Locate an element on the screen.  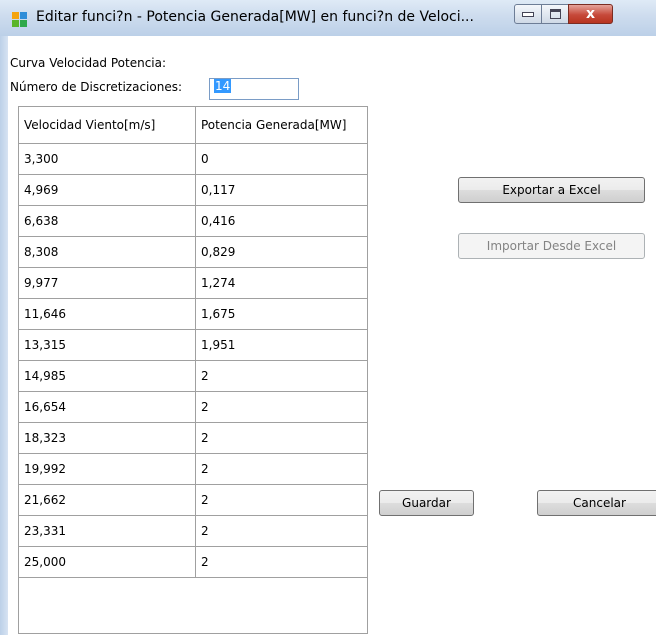
table-row: 18,323 2 is located at coordinates (193, 438).